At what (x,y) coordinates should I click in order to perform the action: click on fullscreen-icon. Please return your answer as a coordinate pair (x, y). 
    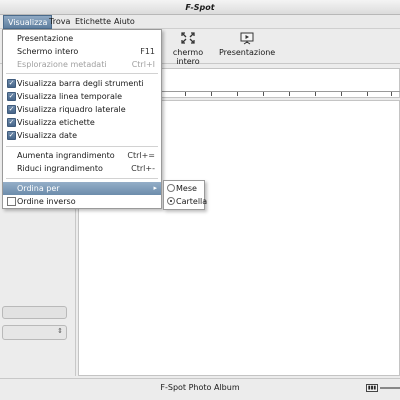
    Looking at the image, I should click on (188, 39).